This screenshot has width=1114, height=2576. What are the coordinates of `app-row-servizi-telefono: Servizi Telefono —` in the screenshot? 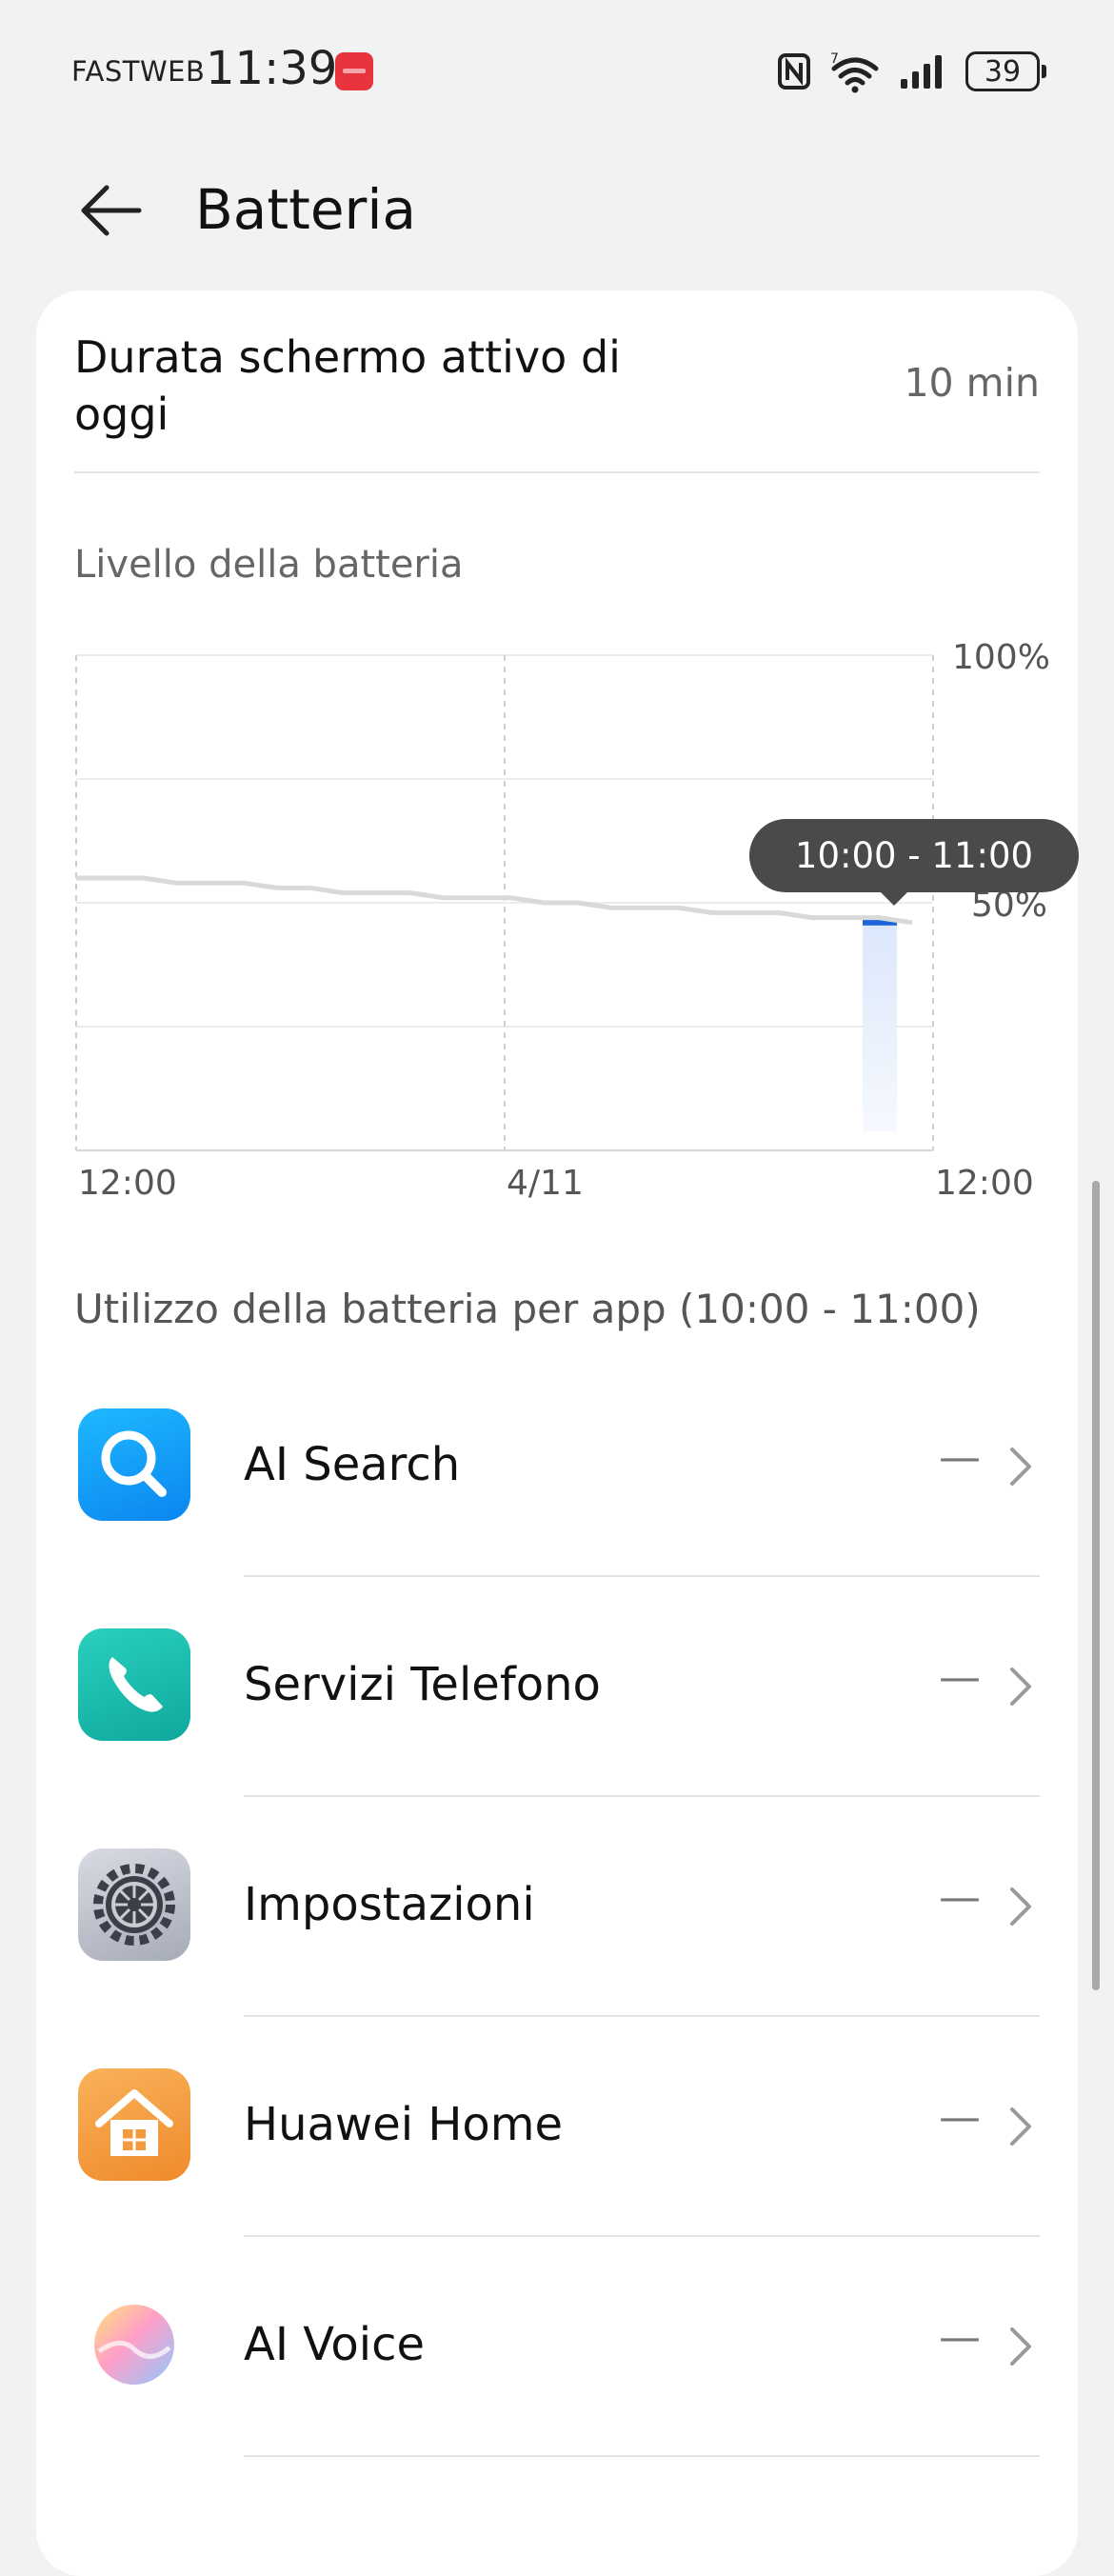 It's located at (557, 1687).